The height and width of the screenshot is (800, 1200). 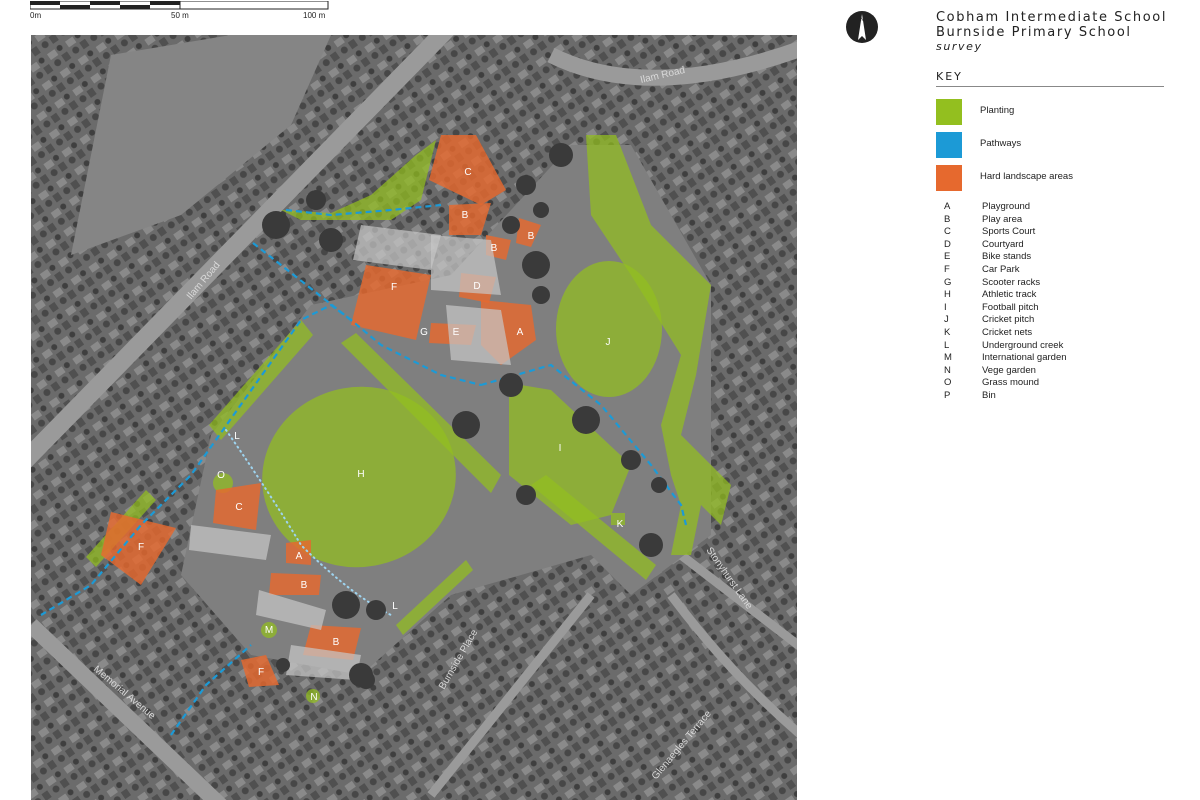 I want to click on legend-text: Grass mound, so click(x=1011, y=383).